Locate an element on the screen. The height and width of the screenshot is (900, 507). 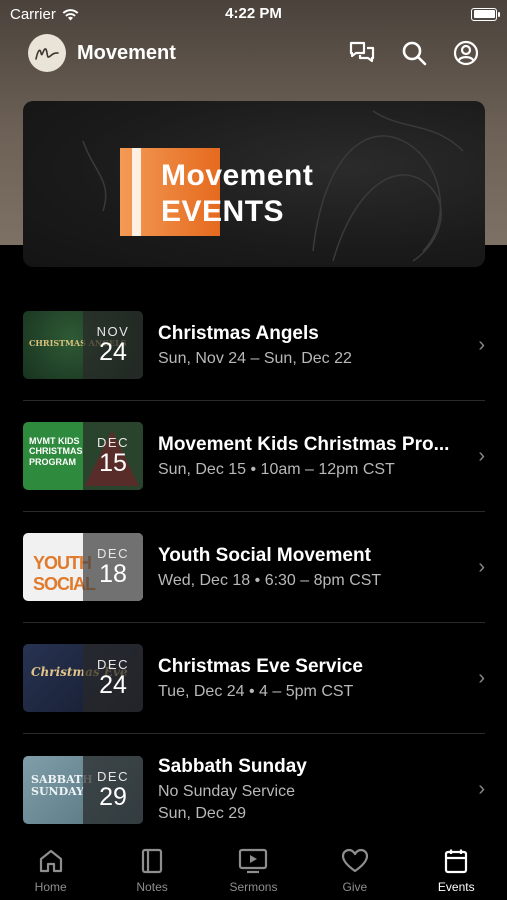
heart-icon is located at coordinates (354, 860).